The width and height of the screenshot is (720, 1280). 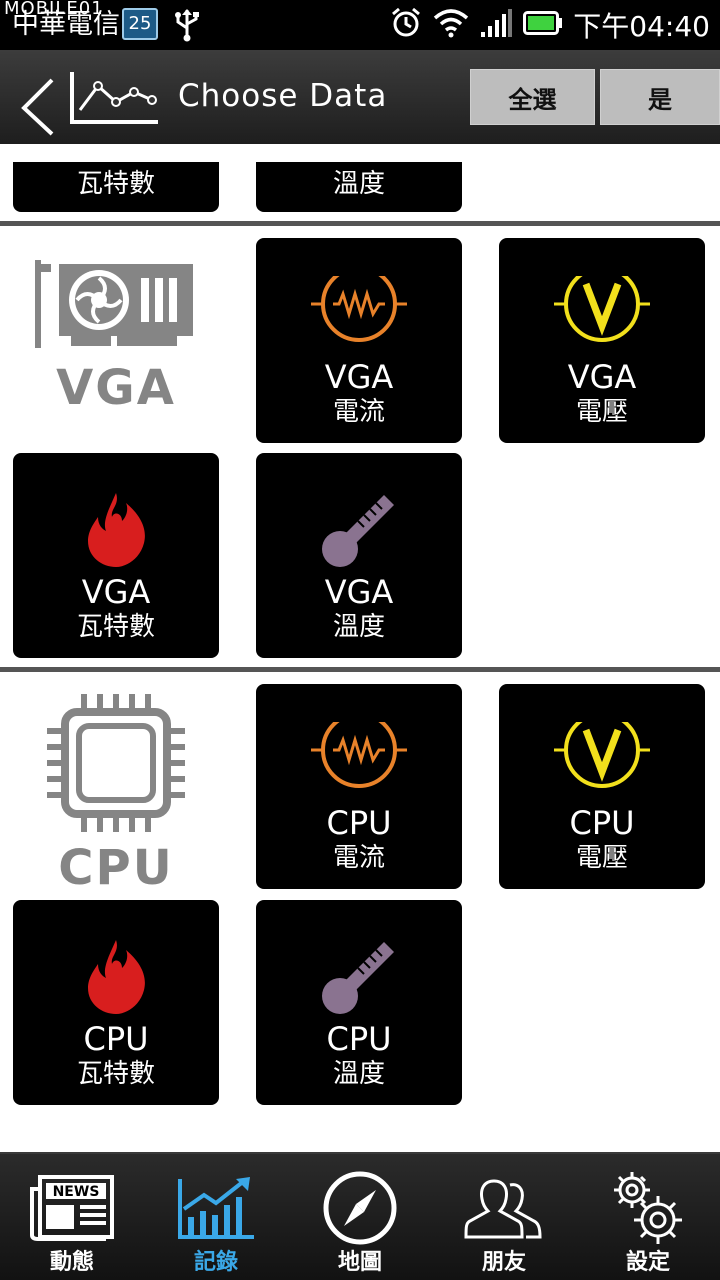 I want to click on option-card-cpu-temperature: CPU 溫度, so click(x=359, y=1002).